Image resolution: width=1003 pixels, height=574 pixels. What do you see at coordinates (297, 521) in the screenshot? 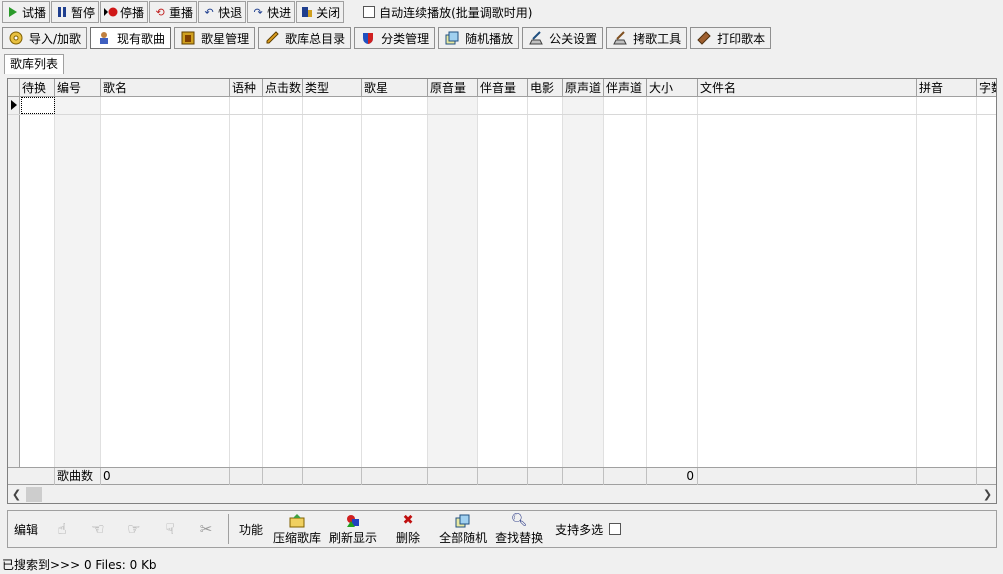
I see `compress-folder-icon` at bounding box center [297, 521].